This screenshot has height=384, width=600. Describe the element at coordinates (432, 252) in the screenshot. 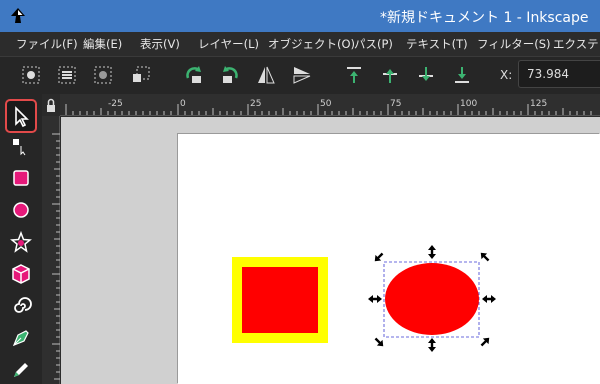

I see `scale-handle-n` at that location.